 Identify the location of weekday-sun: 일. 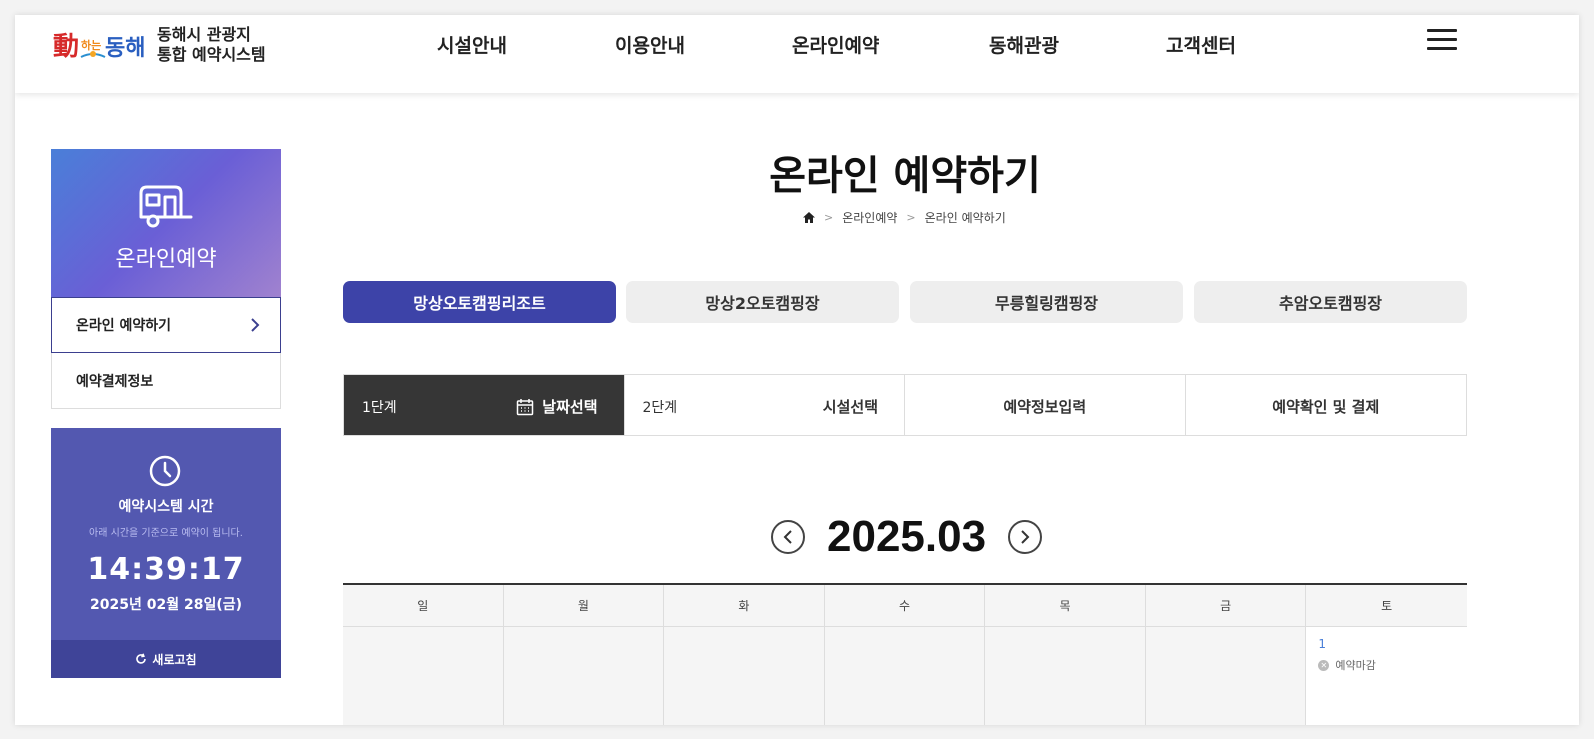
(423, 605).